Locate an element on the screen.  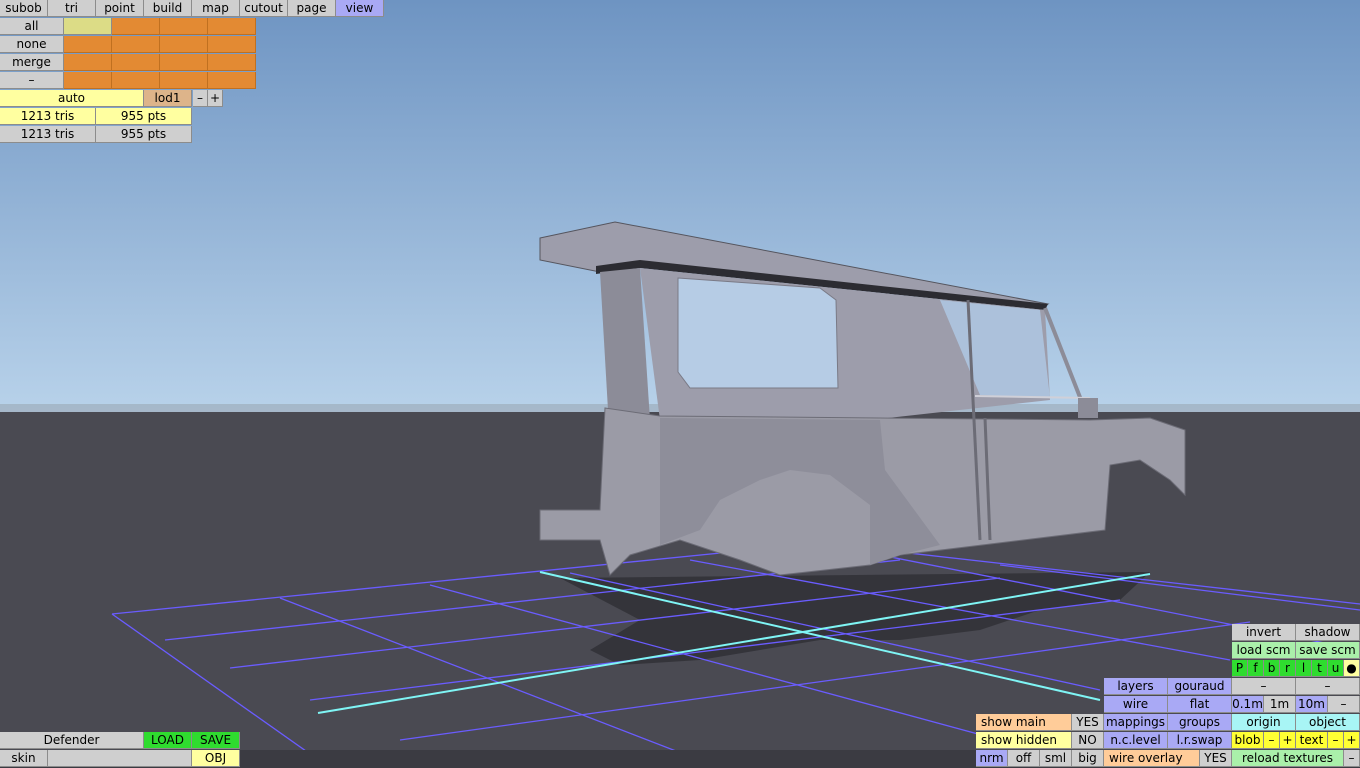
obj-format-button: OBJ is located at coordinates (216, 758).